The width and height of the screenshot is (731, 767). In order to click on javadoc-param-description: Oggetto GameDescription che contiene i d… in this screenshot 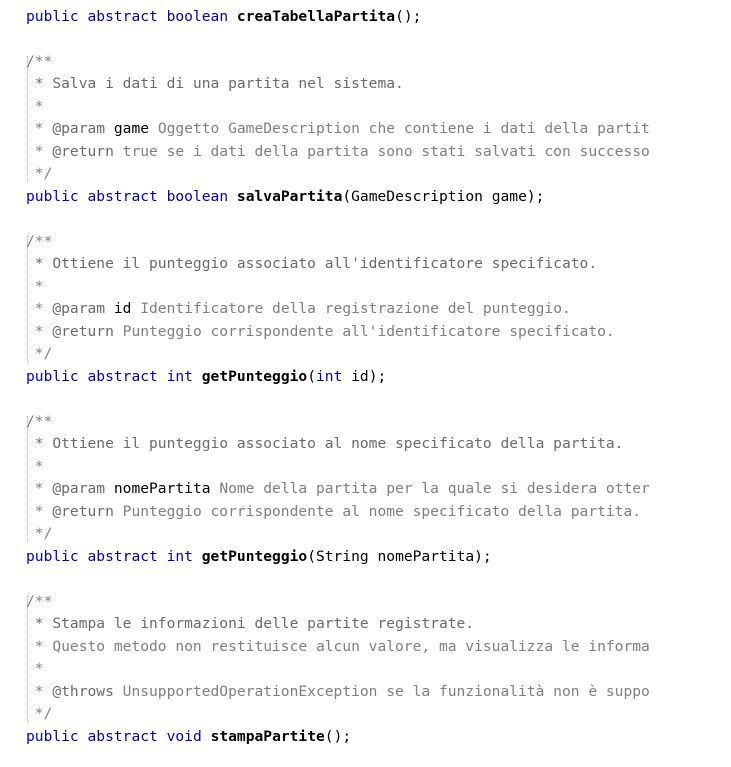, I will do `click(399, 128)`.